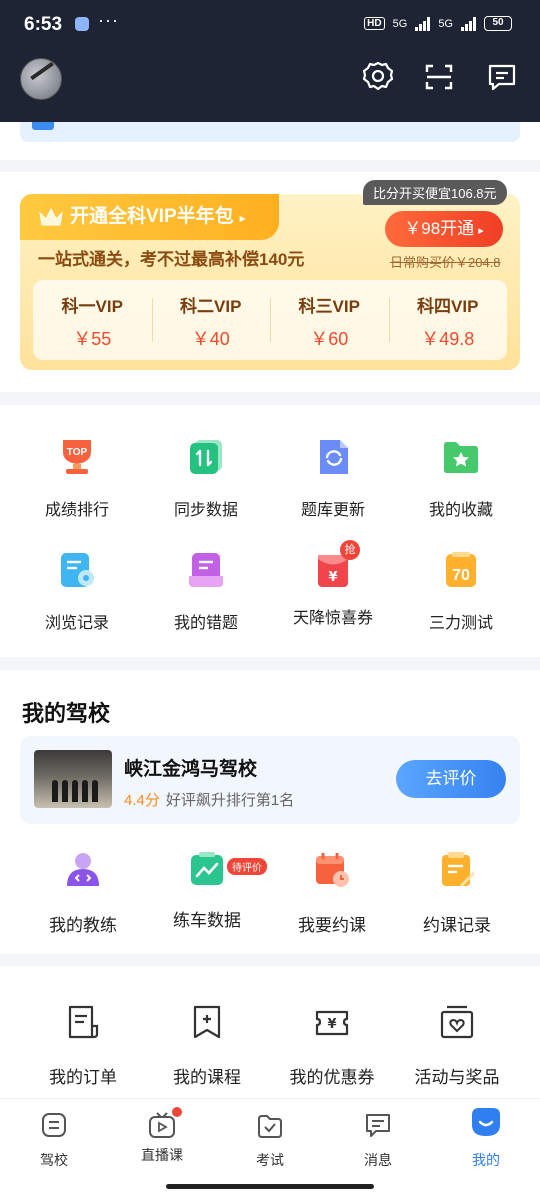 This screenshot has width=540, height=1200. Describe the element at coordinates (77, 591) in the screenshot. I see `tool-browsing-history: 浏览记录` at that location.